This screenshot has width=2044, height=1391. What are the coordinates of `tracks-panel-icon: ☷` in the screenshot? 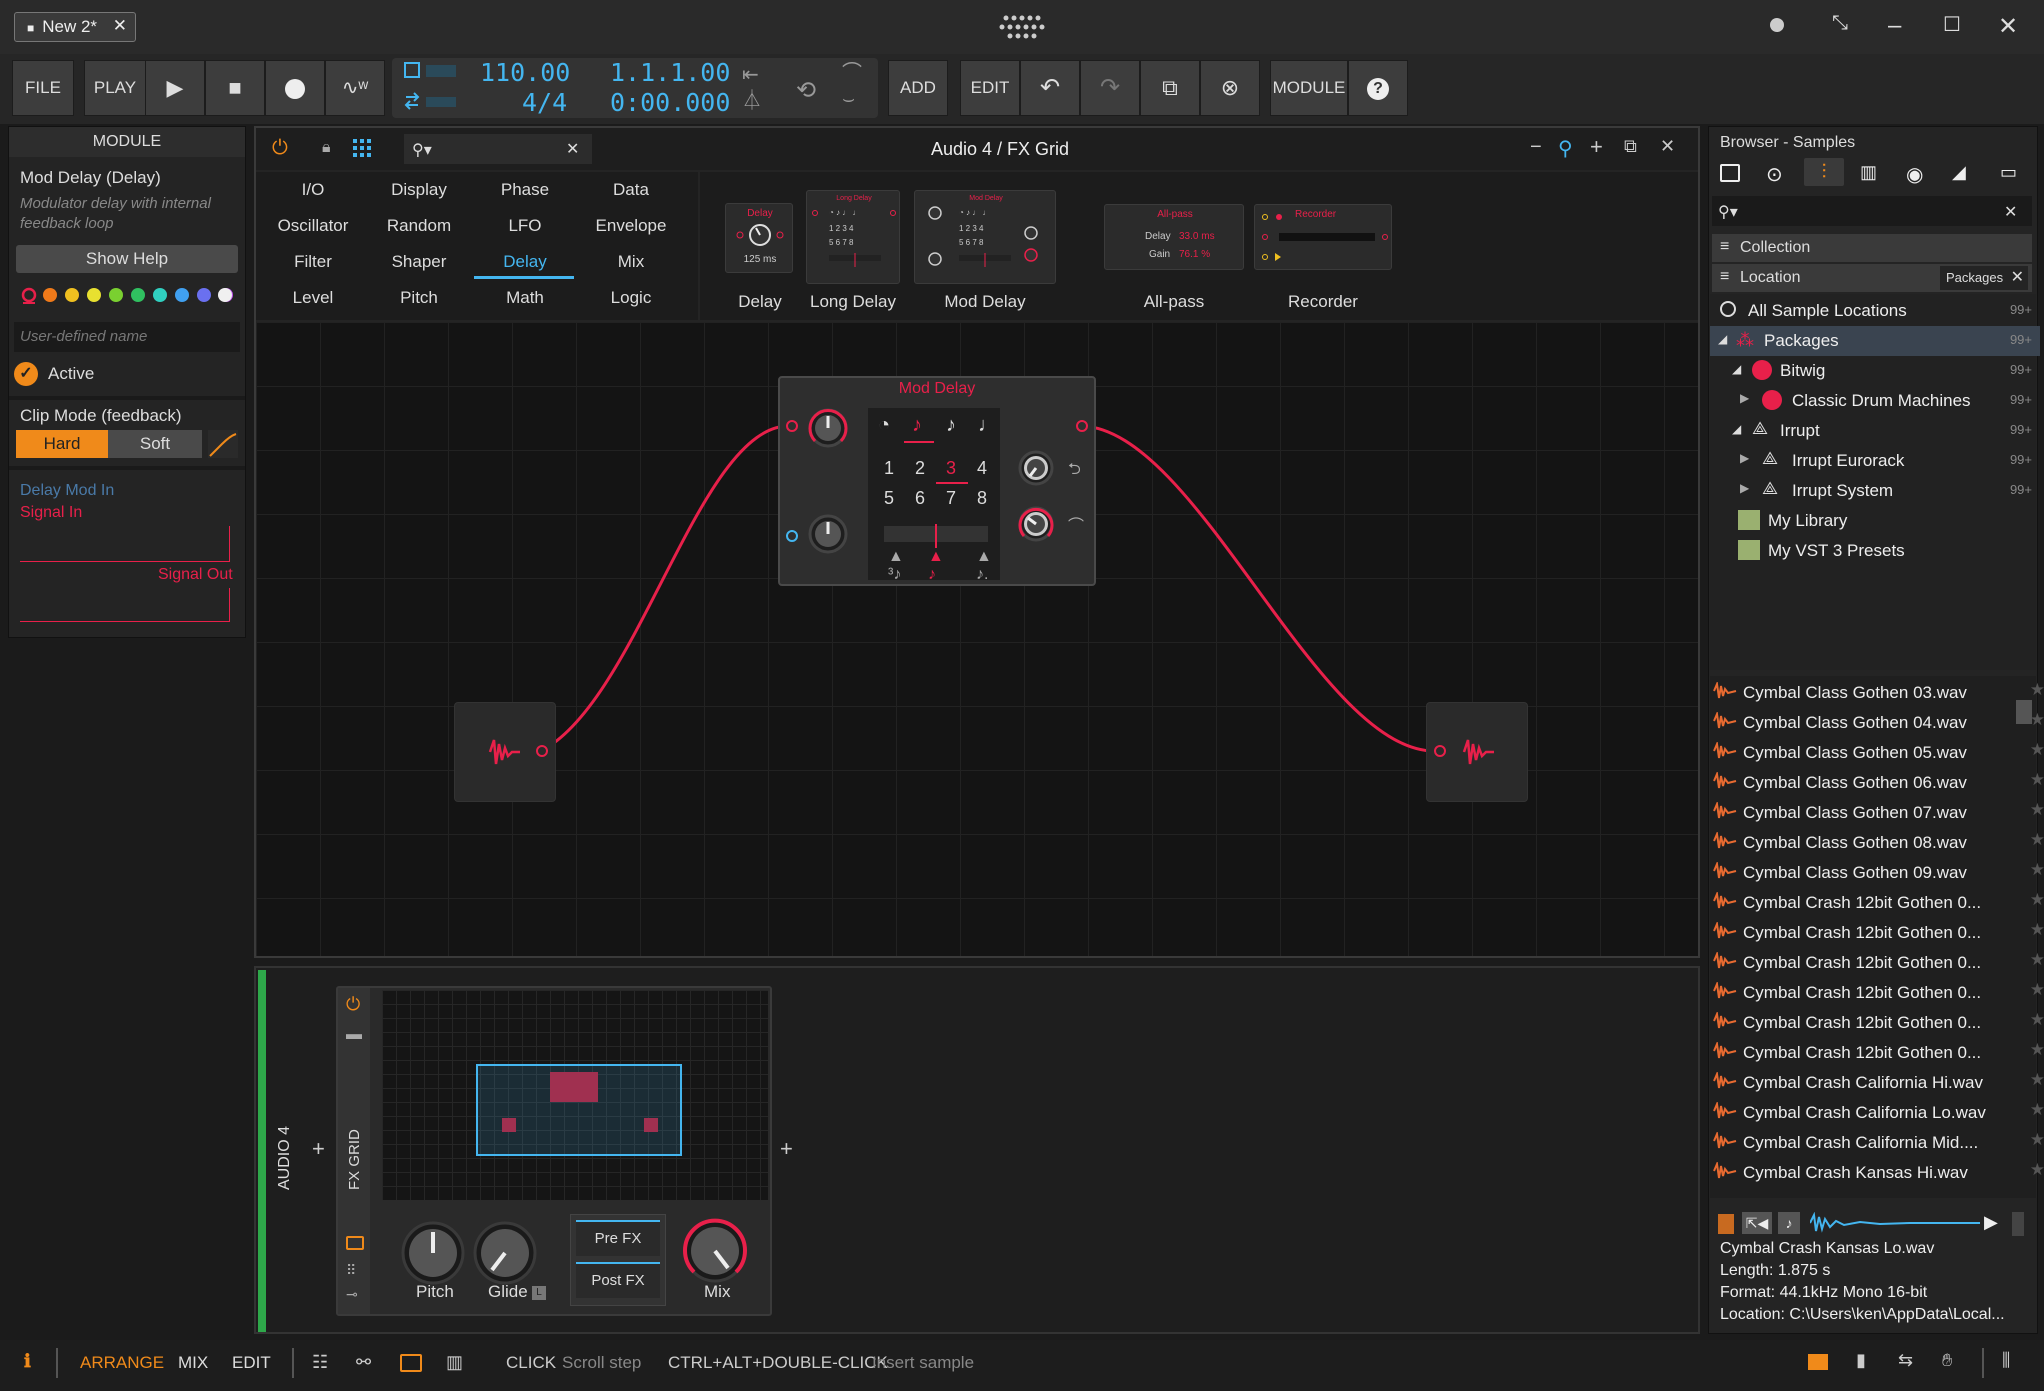 It's located at (320, 1362).